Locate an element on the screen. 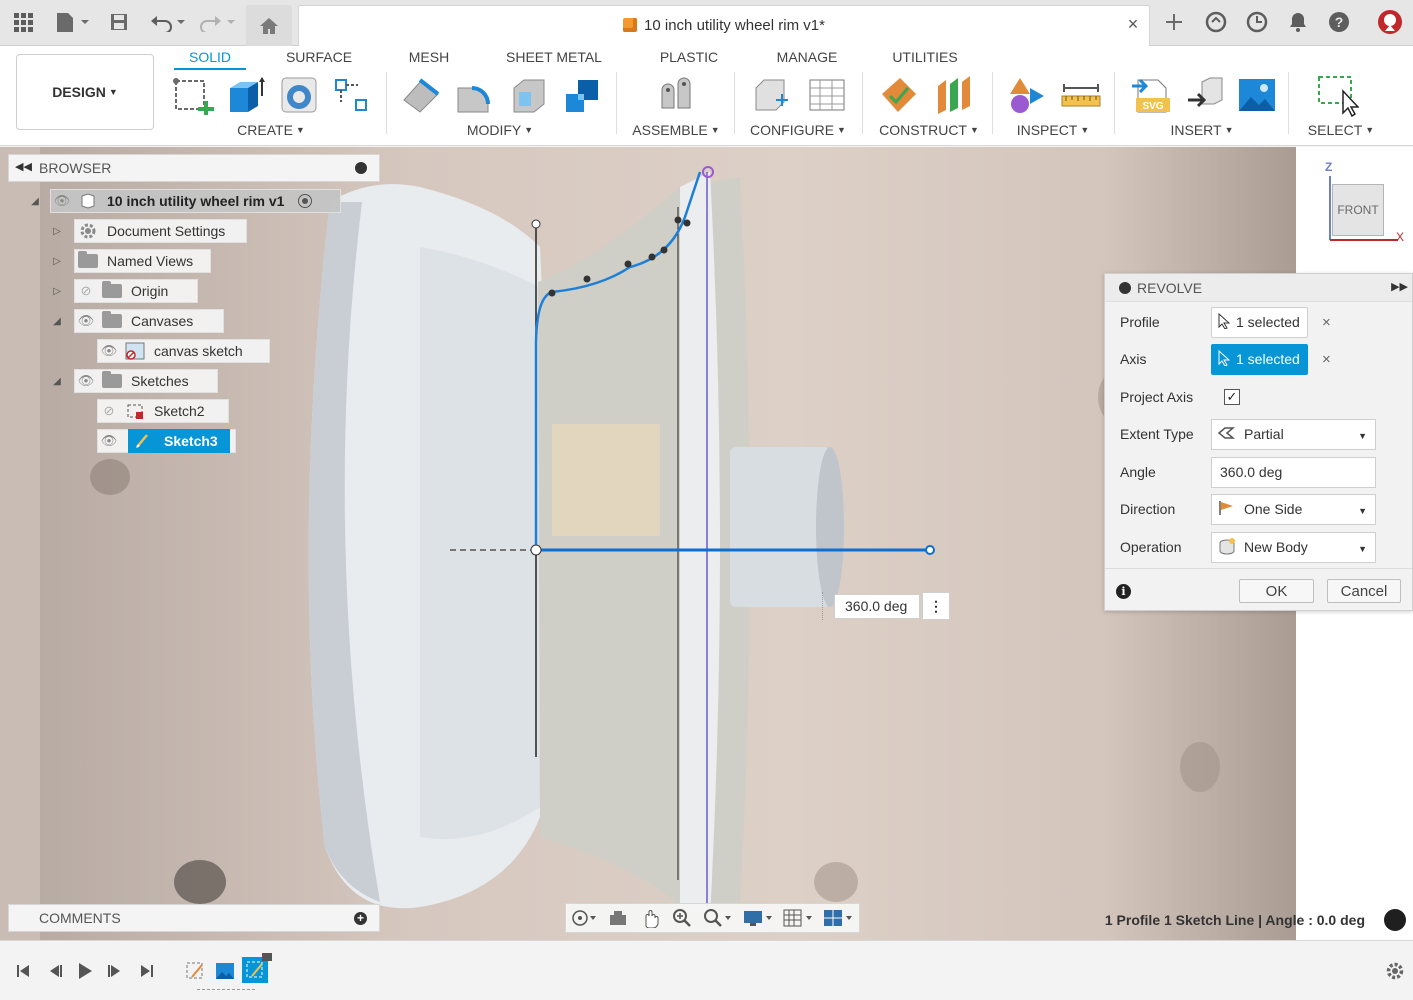 The height and width of the screenshot is (1000, 1413). activate-radio-icon is located at coordinates (305, 201).